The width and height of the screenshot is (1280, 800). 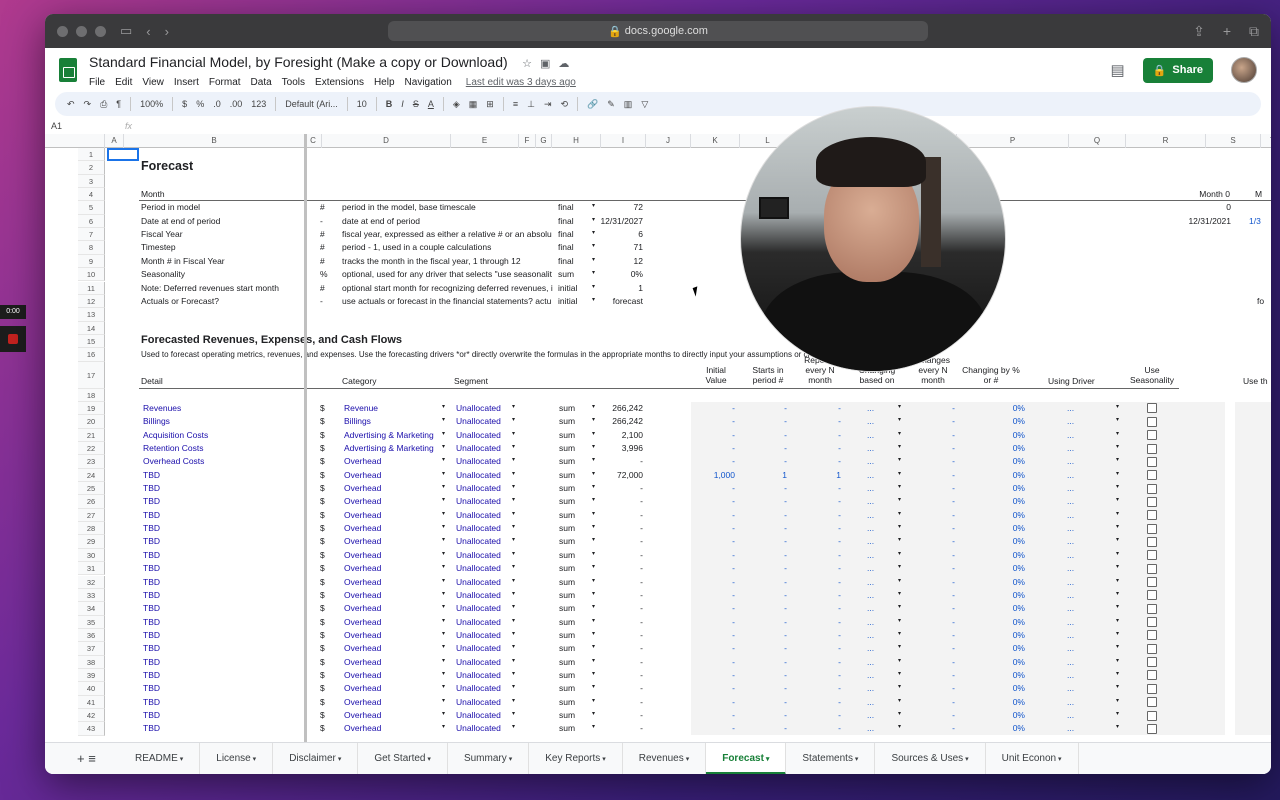 I want to click on share-button: 🔒 Share, so click(x=1177, y=70).